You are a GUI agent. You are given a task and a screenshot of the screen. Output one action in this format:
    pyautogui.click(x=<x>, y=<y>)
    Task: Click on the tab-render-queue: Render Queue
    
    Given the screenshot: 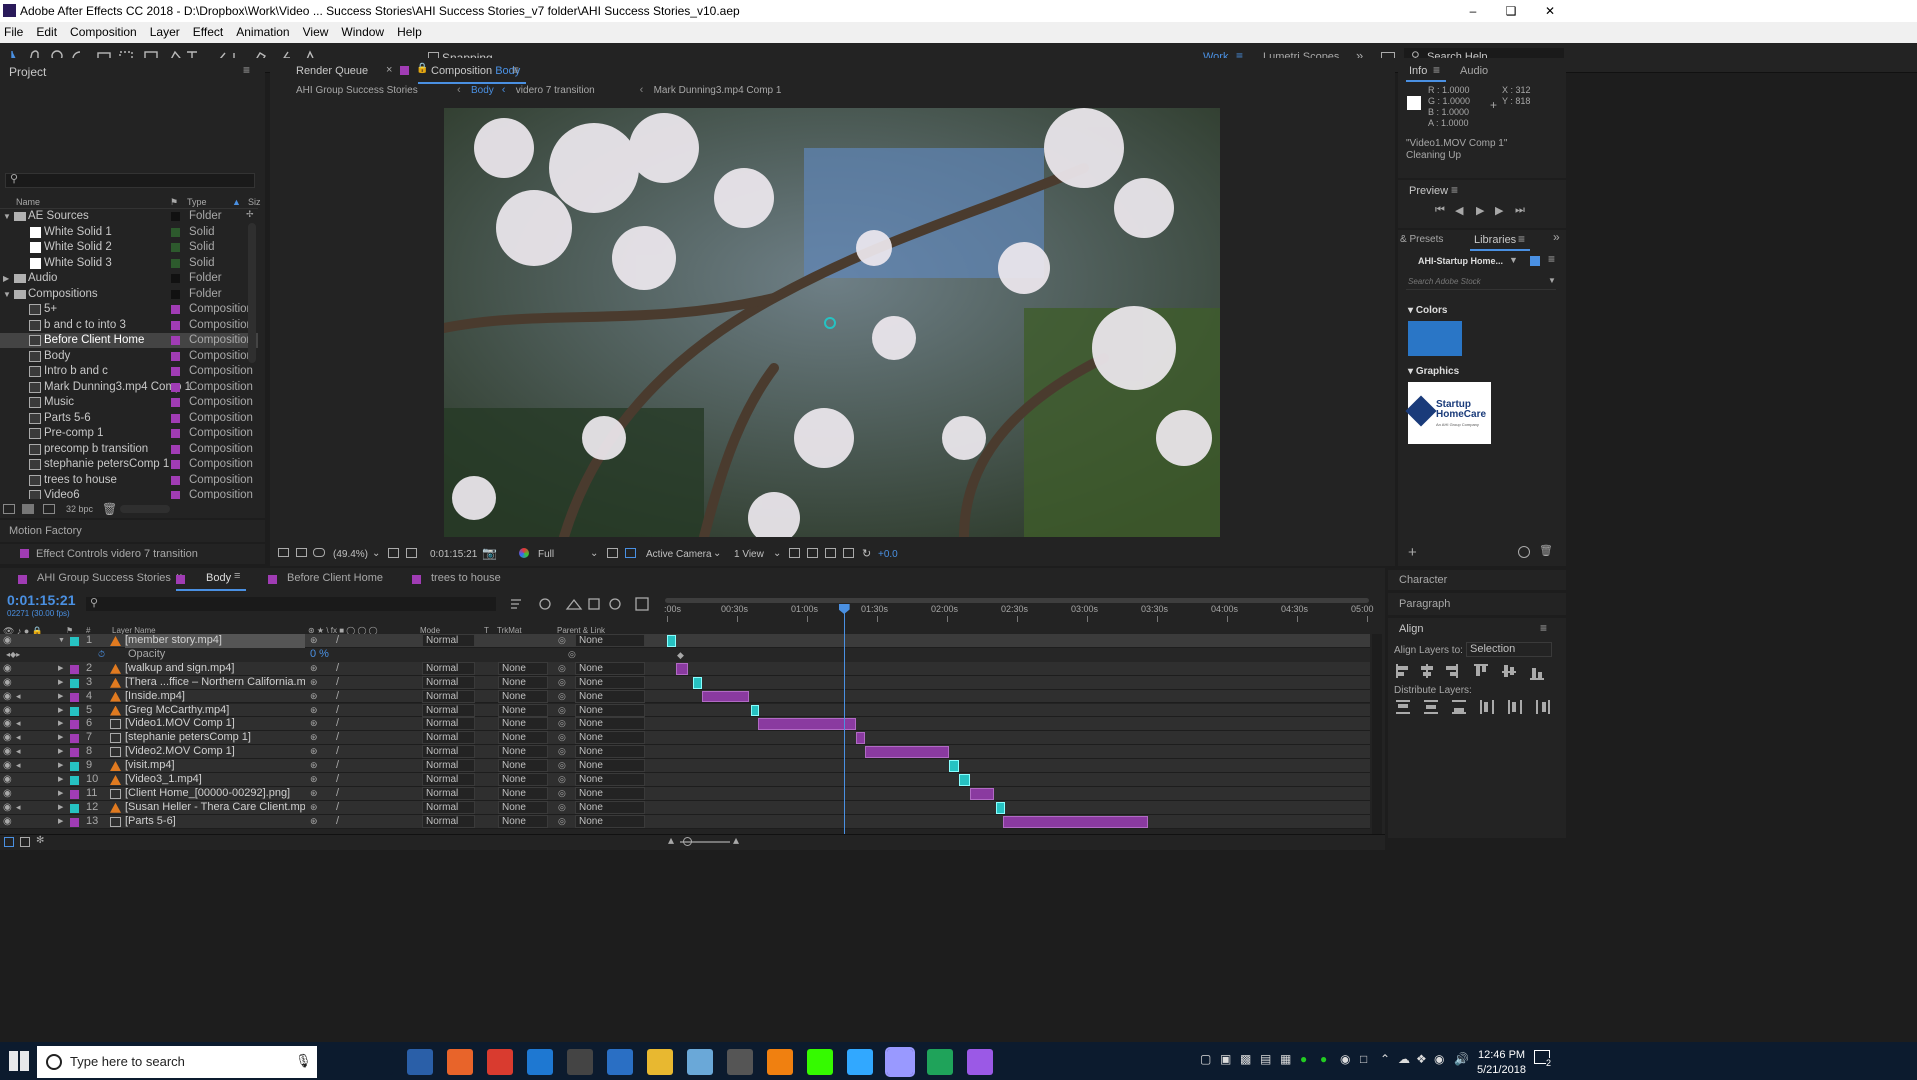 What is the action you would take?
    pyautogui.click(x=332, y=71)
    